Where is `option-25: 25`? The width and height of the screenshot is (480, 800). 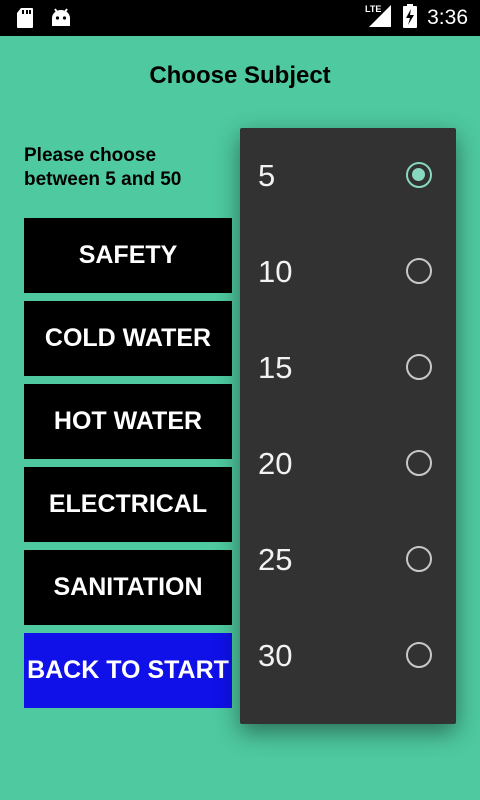 option-25: 25 is located at coordinates (348, 560).